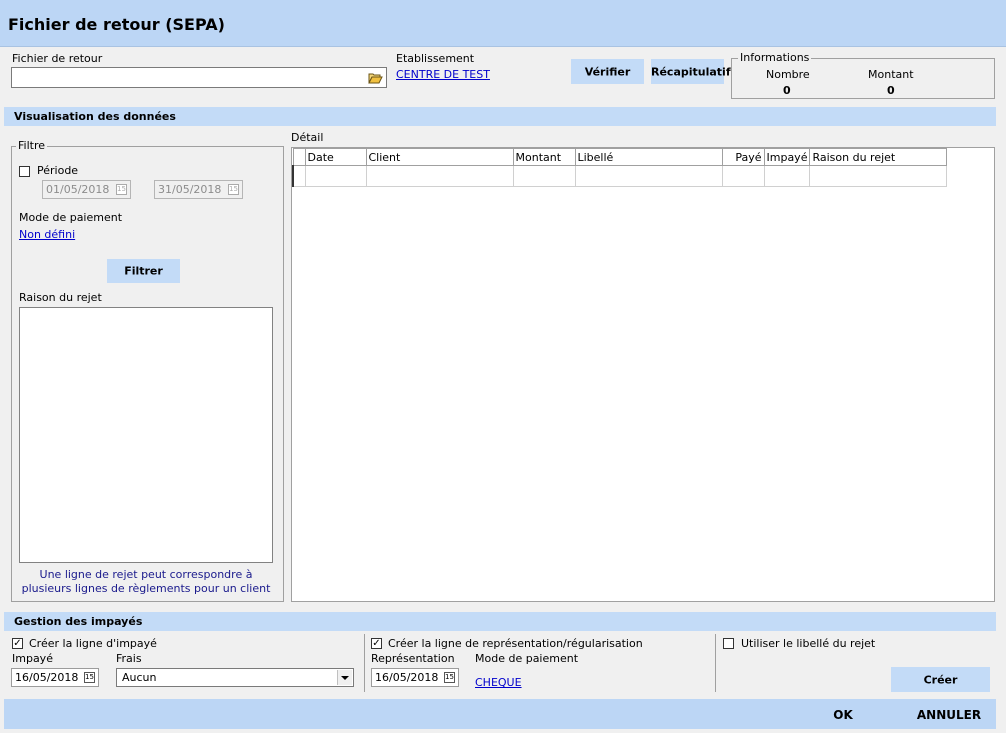  I want to click on row-selector, so click(299, 176).